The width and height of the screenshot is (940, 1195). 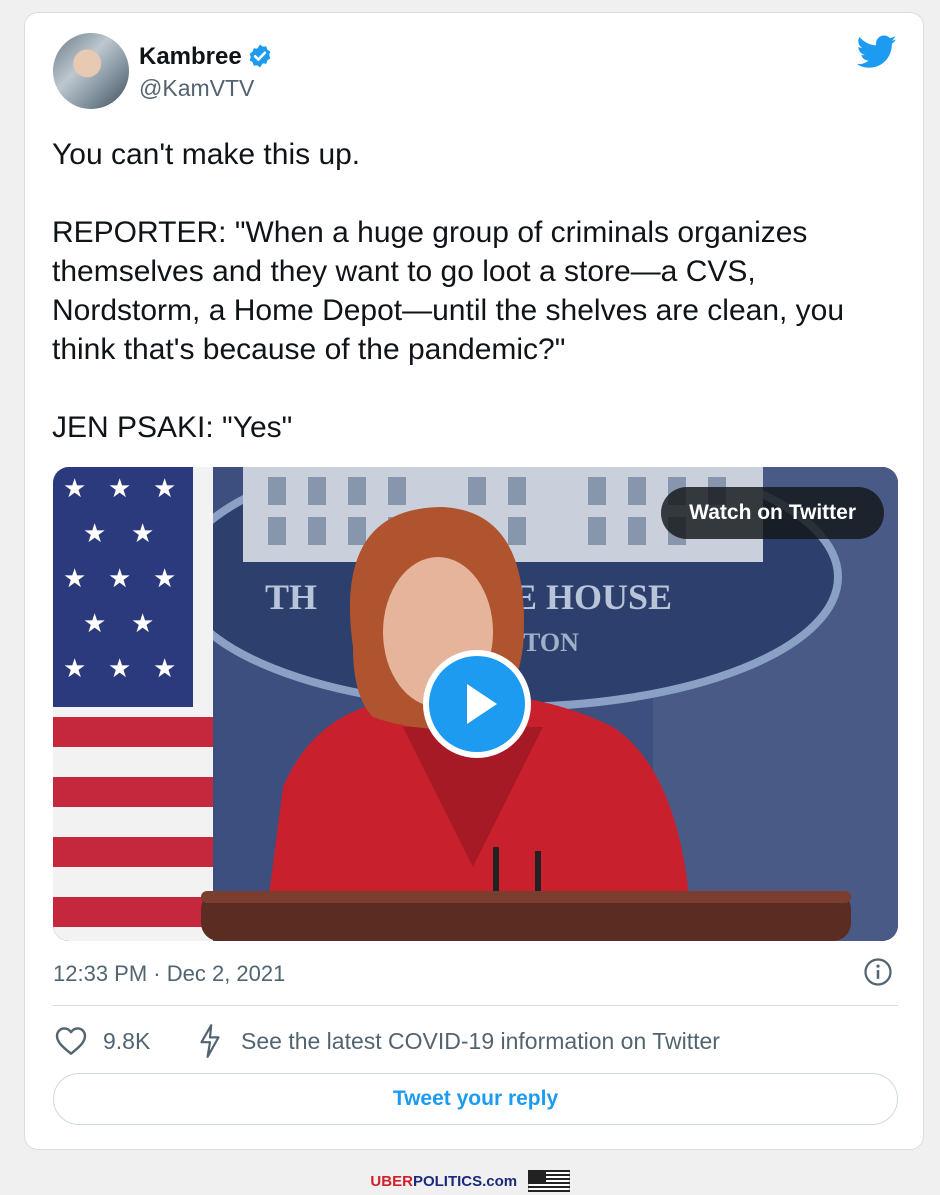 I want to click on watermark-brand-domain: .com, so click(x=500, y=1181).